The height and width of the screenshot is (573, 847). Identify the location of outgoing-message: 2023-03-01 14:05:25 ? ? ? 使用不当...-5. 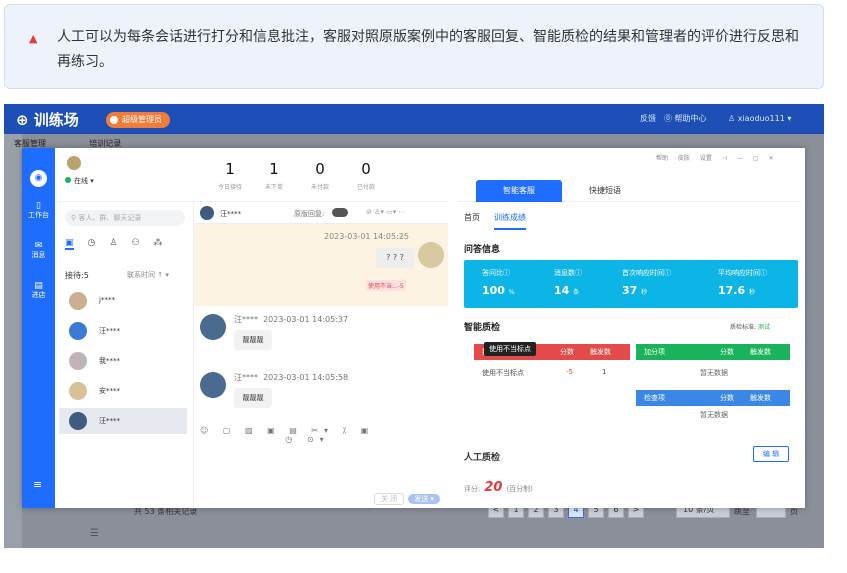
(321, 265).